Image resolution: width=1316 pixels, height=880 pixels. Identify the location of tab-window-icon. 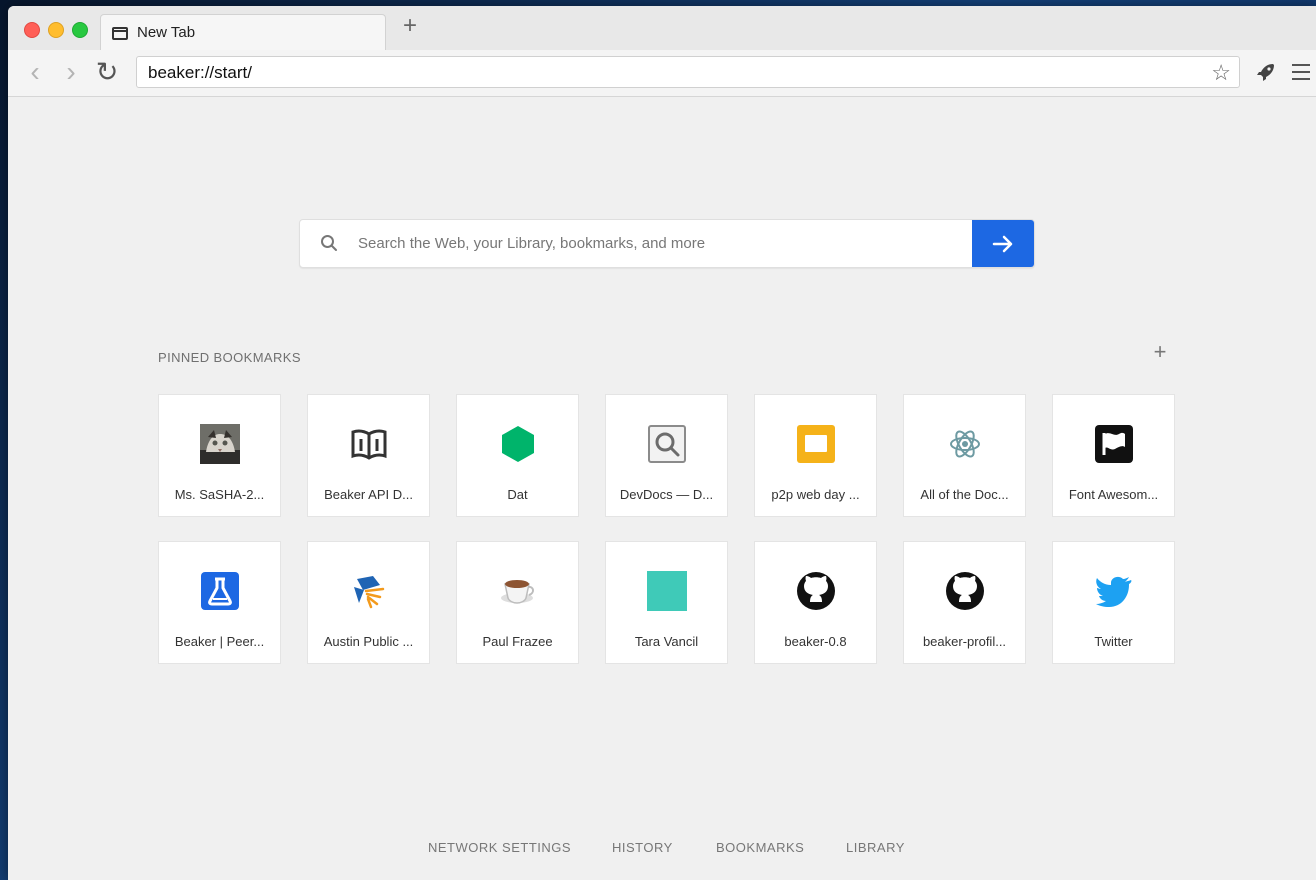
(120, 33).